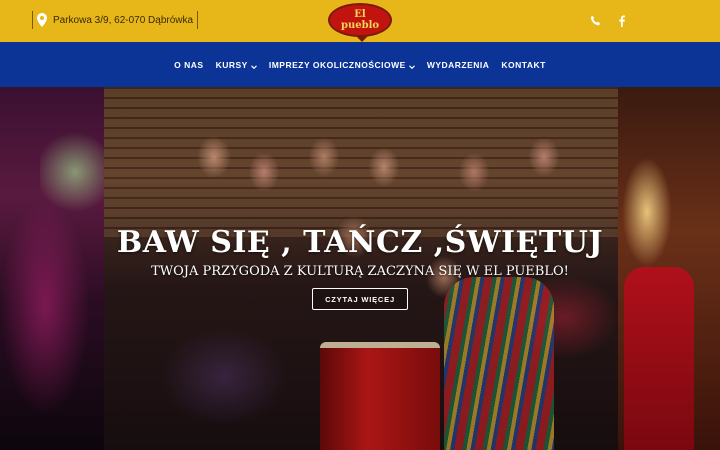 The width and height of the screenshot is (720, 450). Describe the element at coordinates (42, 20) in the screenshot. I see `map-pin-icon` at that location.